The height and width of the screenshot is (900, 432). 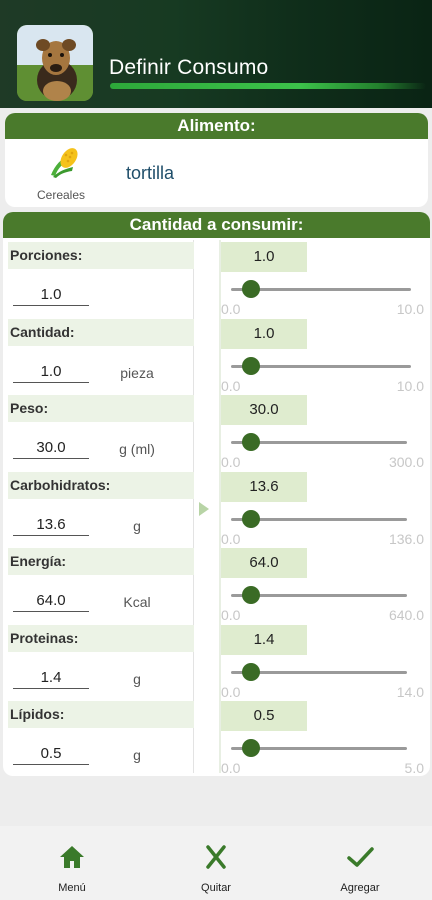 I want to click on food-section-title: Alimento:, so click(x=216, y=126).